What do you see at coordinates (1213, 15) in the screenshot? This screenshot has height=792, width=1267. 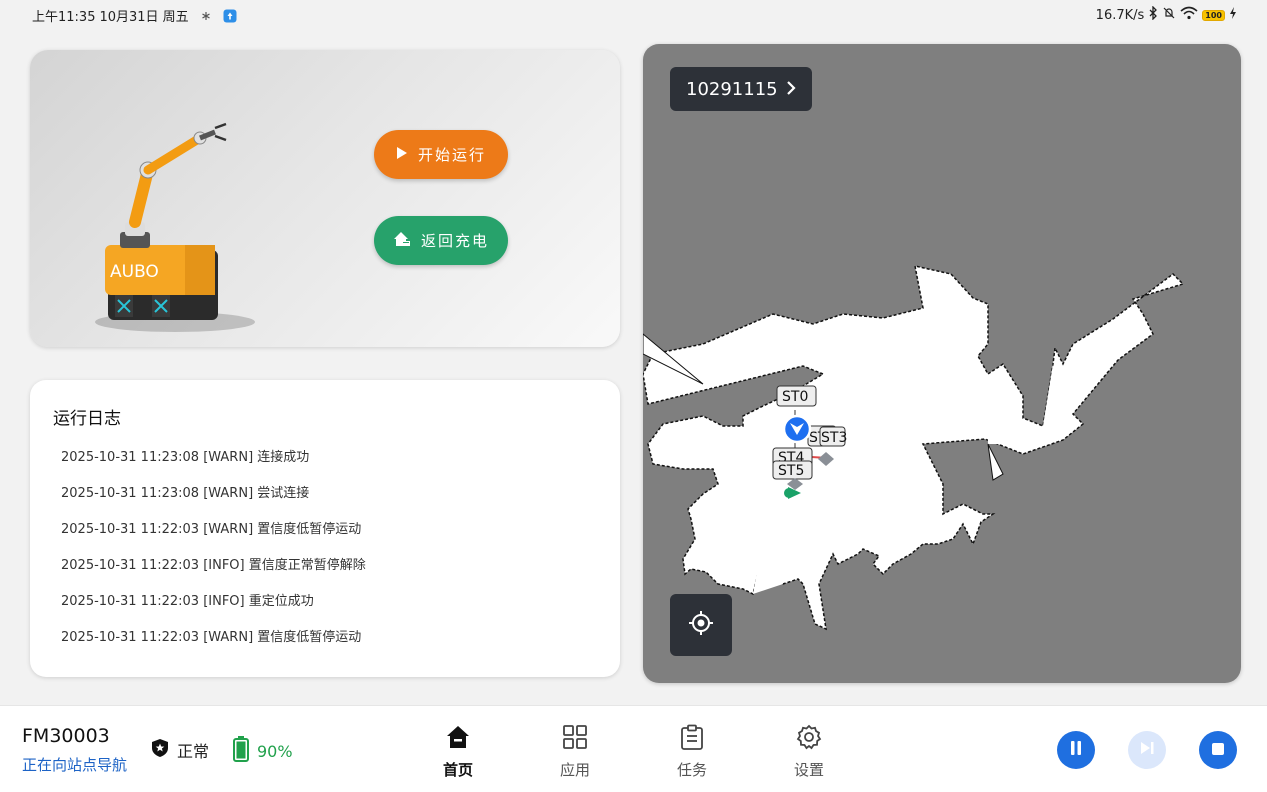 I see `battery-status-icon: 100` at bounding box center [1213, 15].